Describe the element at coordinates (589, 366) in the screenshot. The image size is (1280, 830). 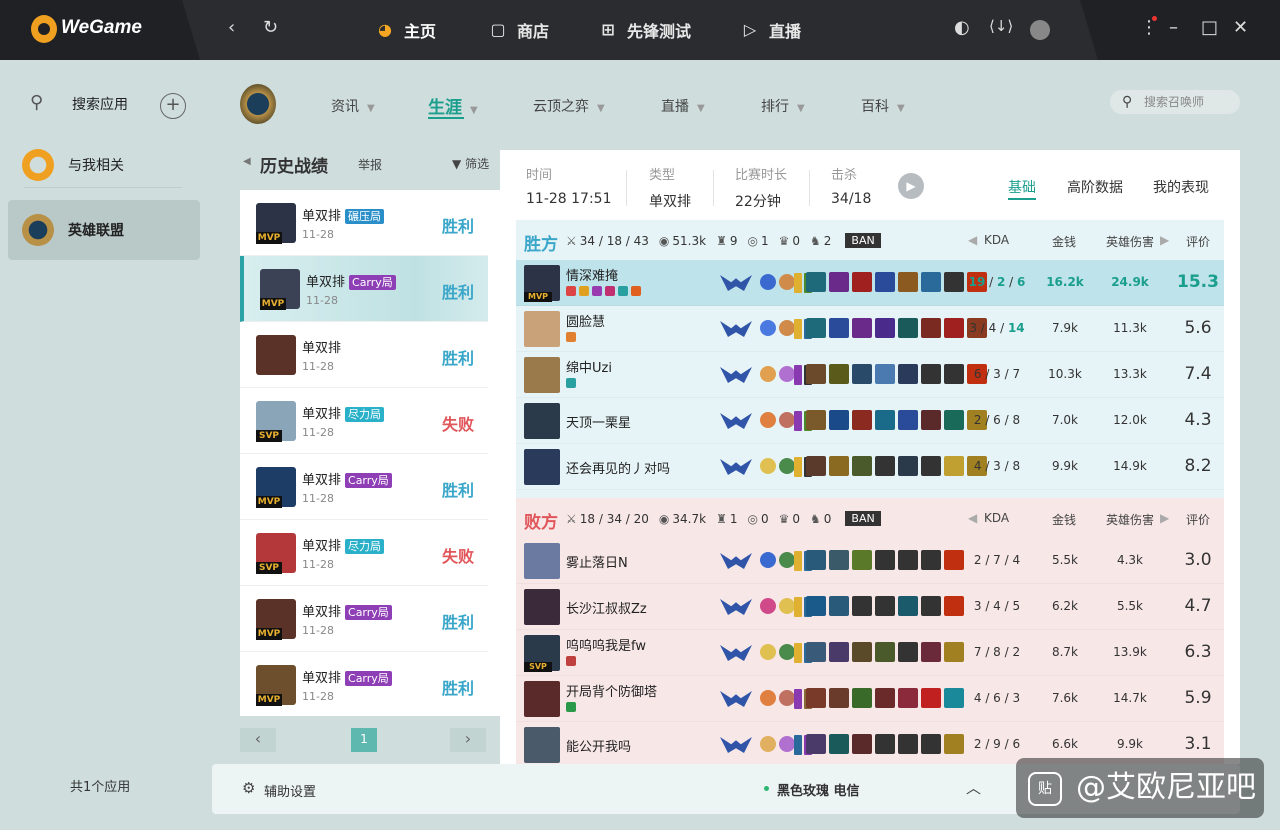
I see `player-name: 绵中Uzi` at that location.